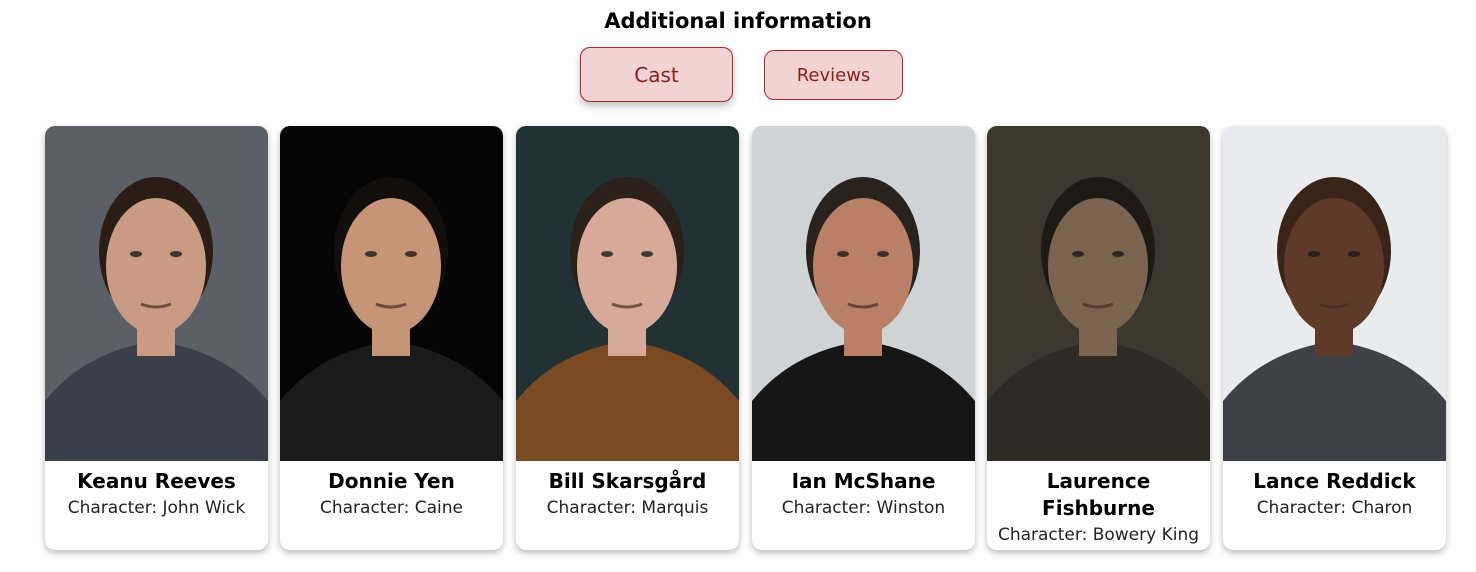 Image resolution: width=1476 pixels, height=572 pixels. I want to click on character-name: Character: Charon, so click(1334, 508).